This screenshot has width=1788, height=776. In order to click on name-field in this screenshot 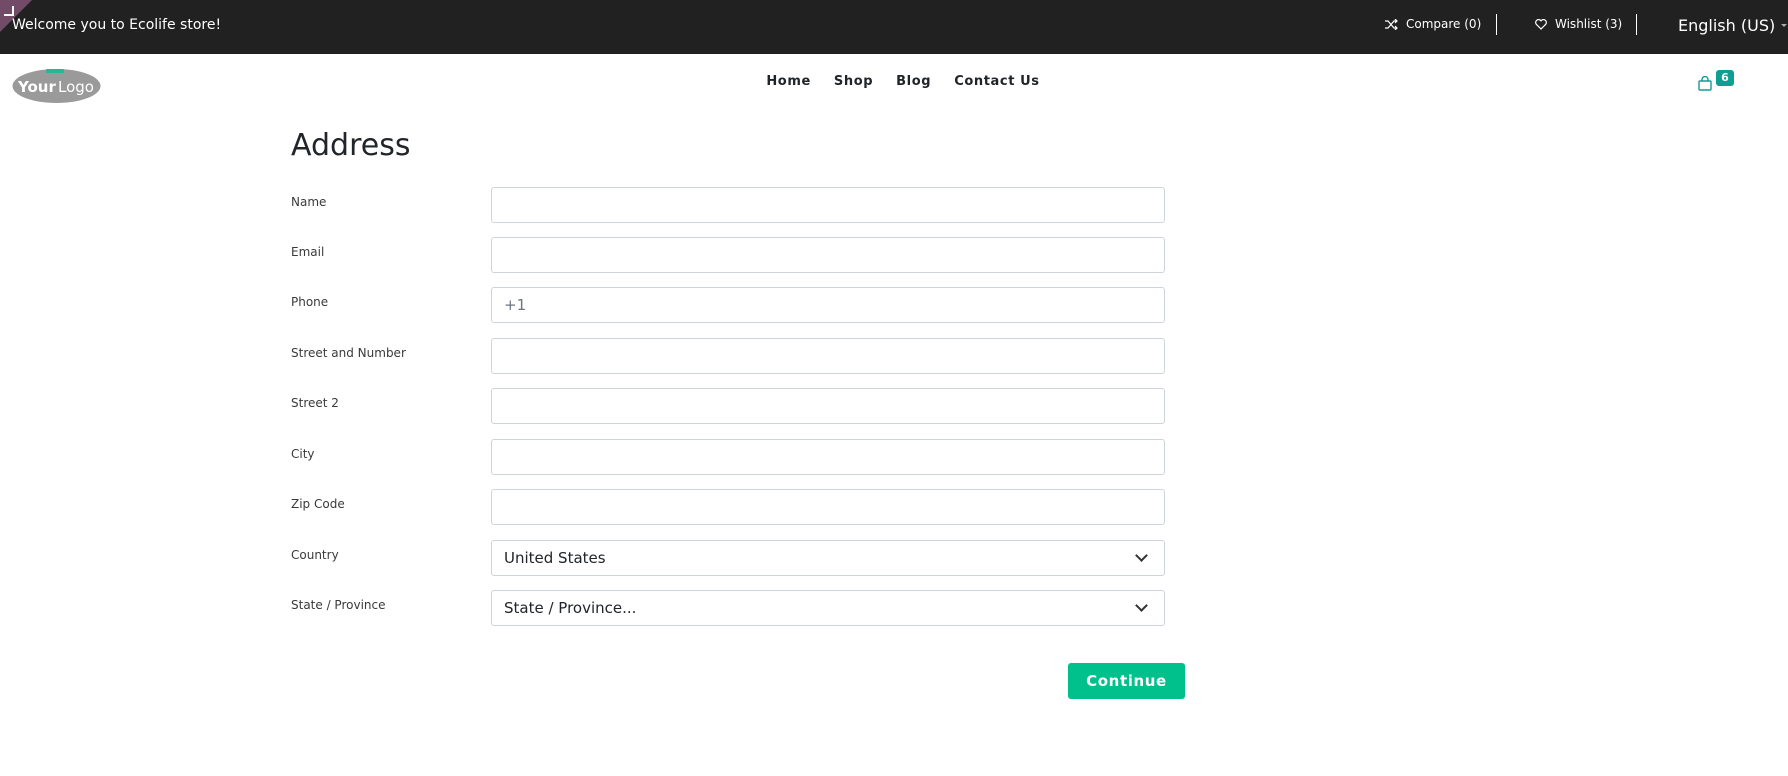, I will do `click(828, 205)`.